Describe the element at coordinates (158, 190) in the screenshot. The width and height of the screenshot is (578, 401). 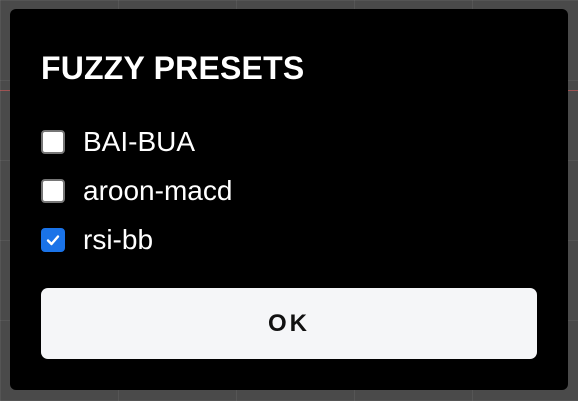
I see `preset-label-aroon-macd: aroon-macd` at that location.